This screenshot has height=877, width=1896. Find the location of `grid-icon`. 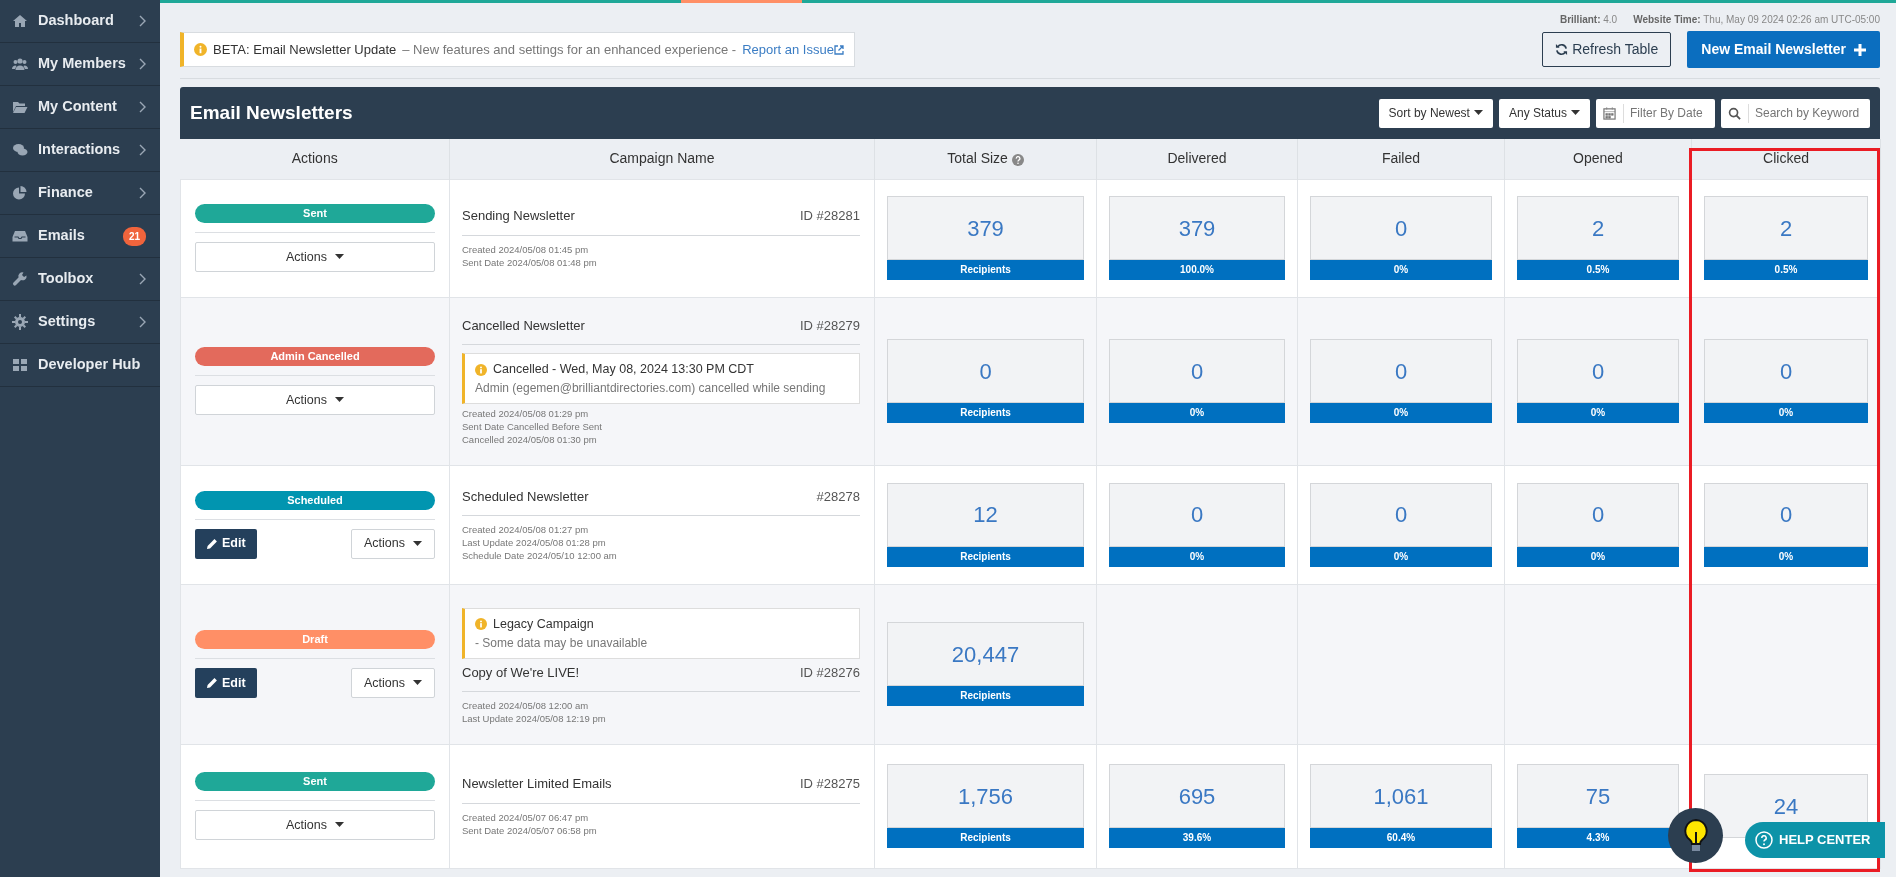

grid-icon is located at coordinates (20, 365).